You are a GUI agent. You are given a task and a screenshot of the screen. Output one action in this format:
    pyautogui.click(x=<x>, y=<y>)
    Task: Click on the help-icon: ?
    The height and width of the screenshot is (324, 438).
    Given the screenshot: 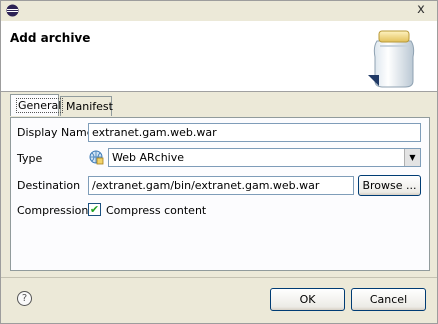 What is the action you would take?
    pyautogui.click(x=24, y=298)
    